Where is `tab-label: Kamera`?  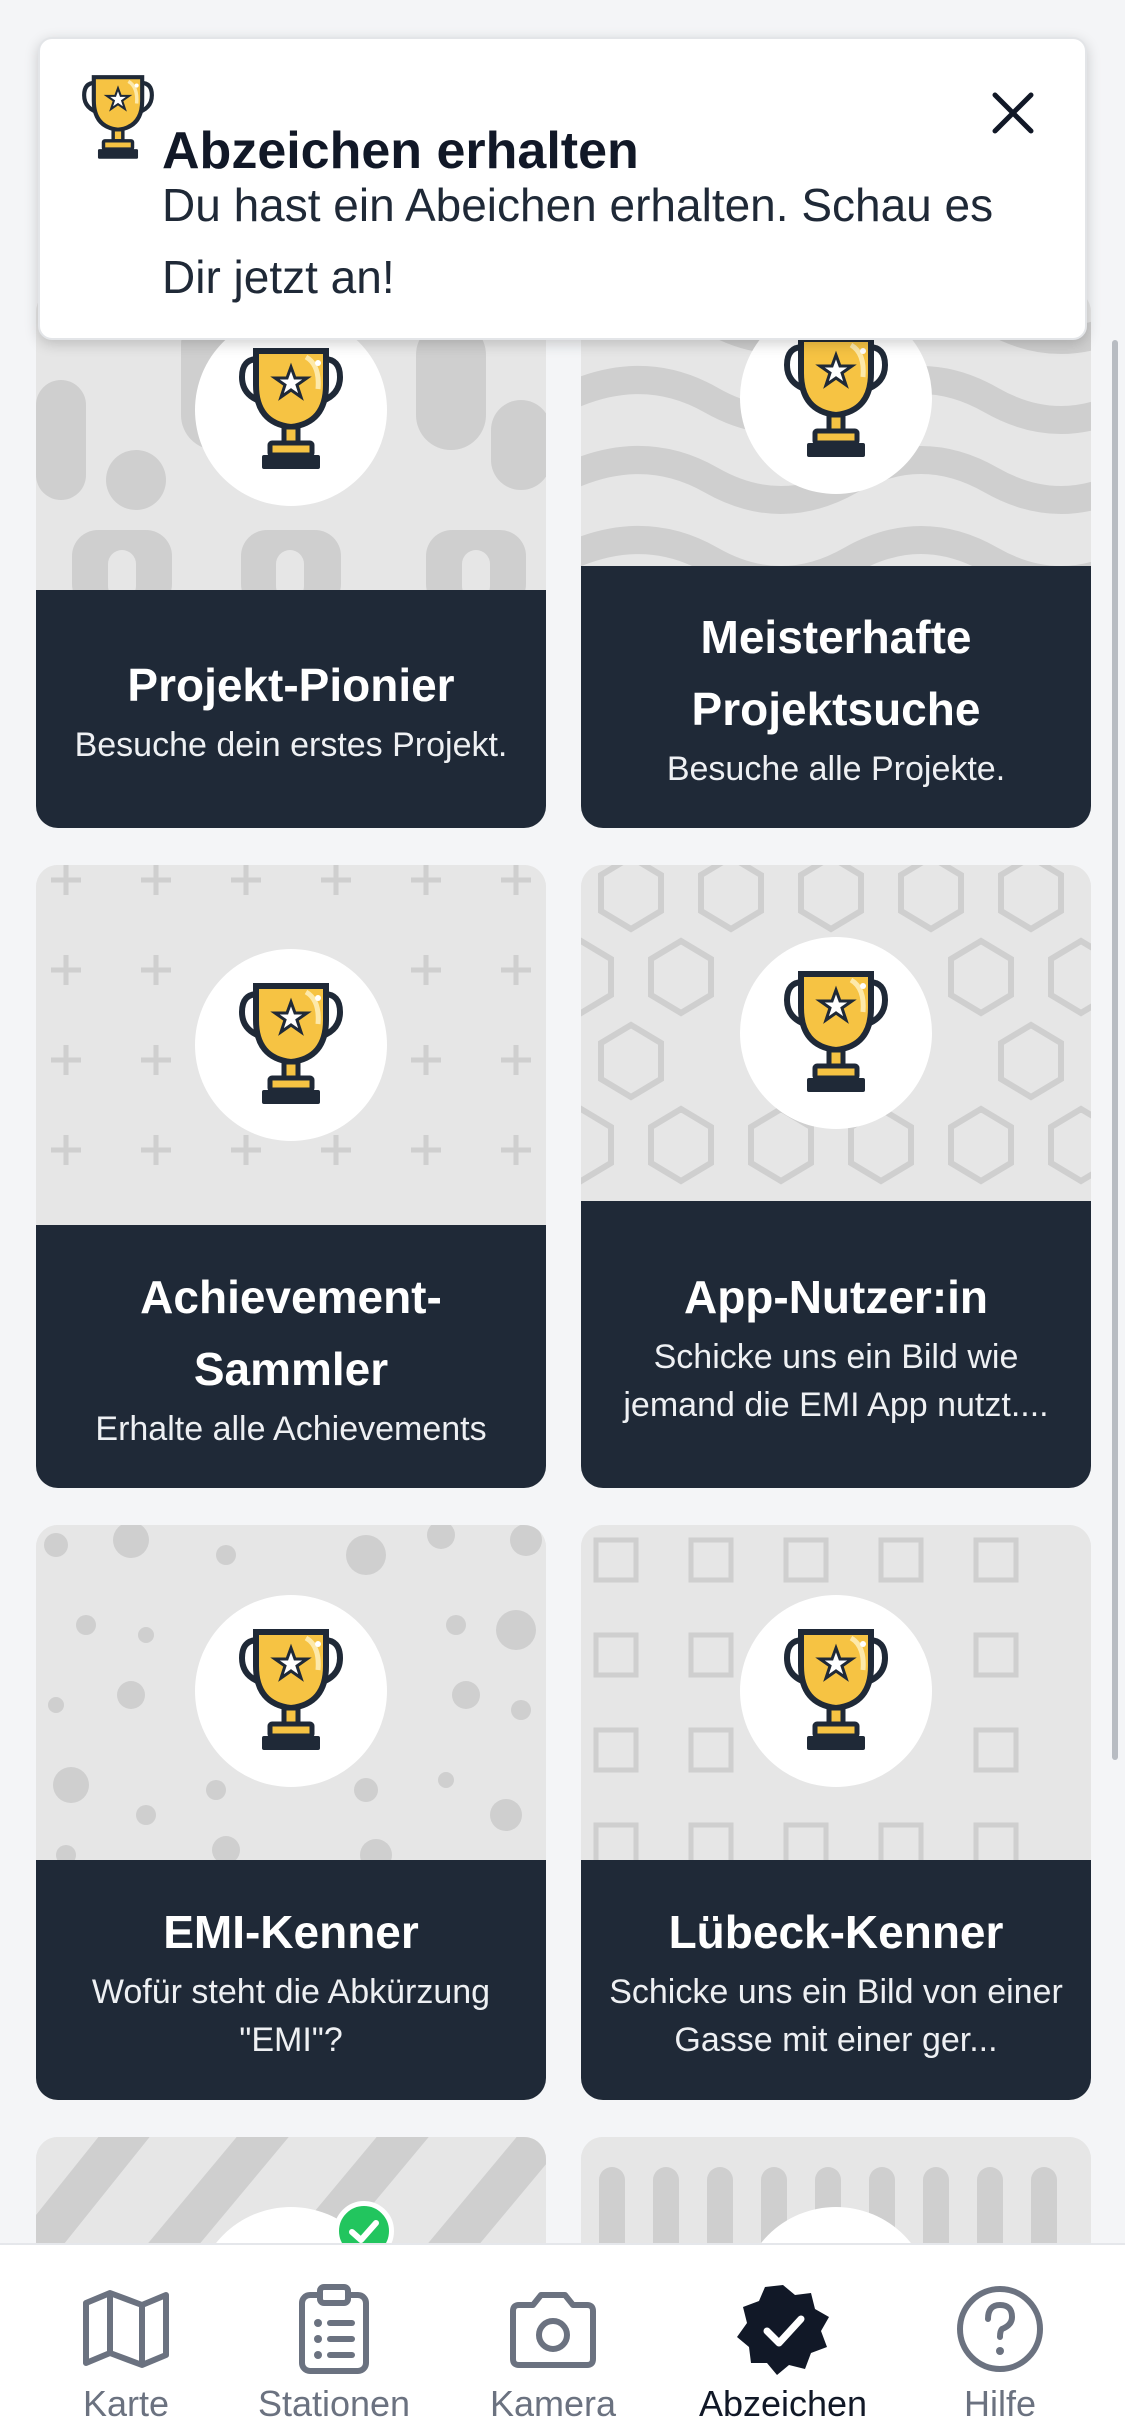
tab-label: Kamera is located at coordinates (553, 2403).